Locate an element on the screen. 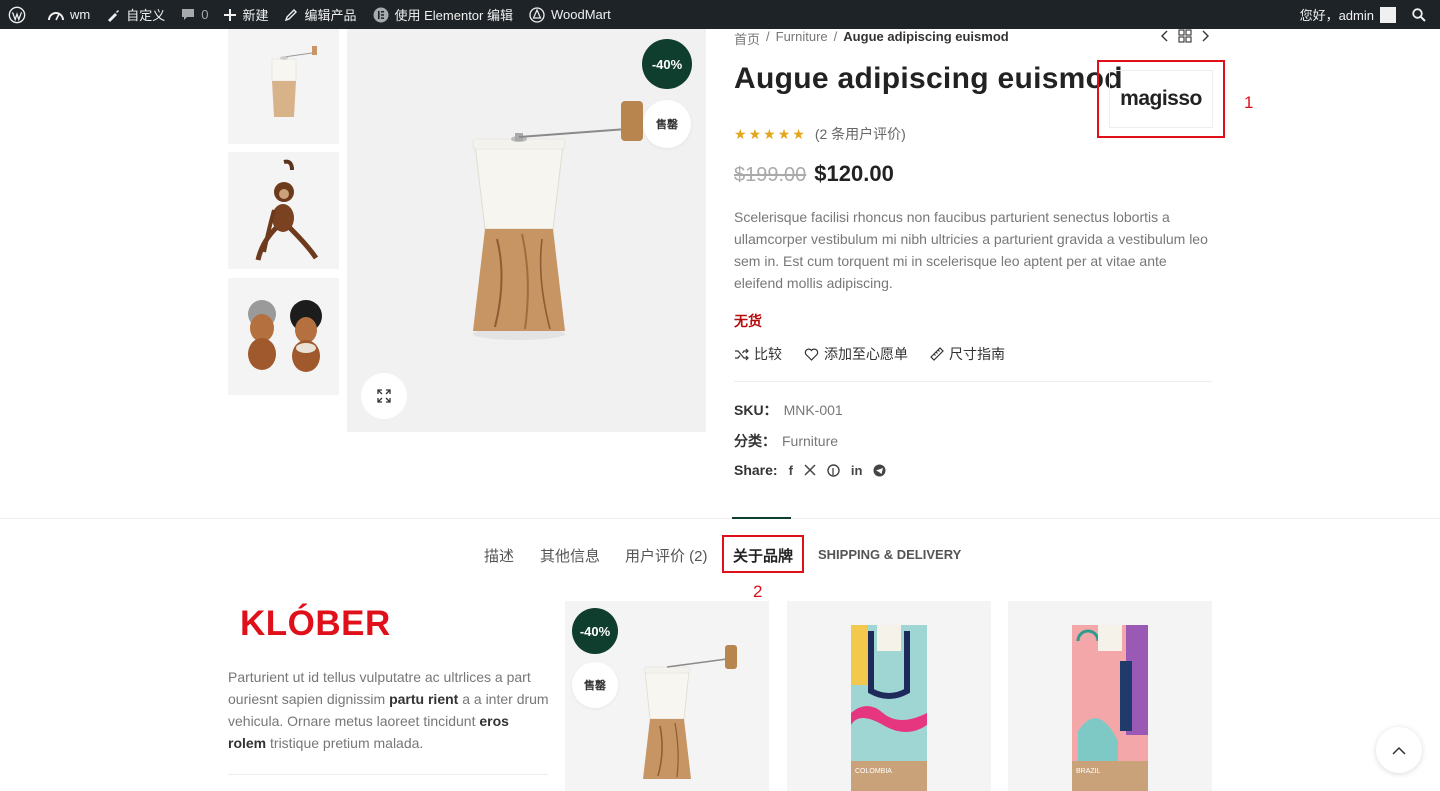 The height and width of the screenshot is (791, 1440). admin-bar-new: 新建 is located at coordinates (246, 14).